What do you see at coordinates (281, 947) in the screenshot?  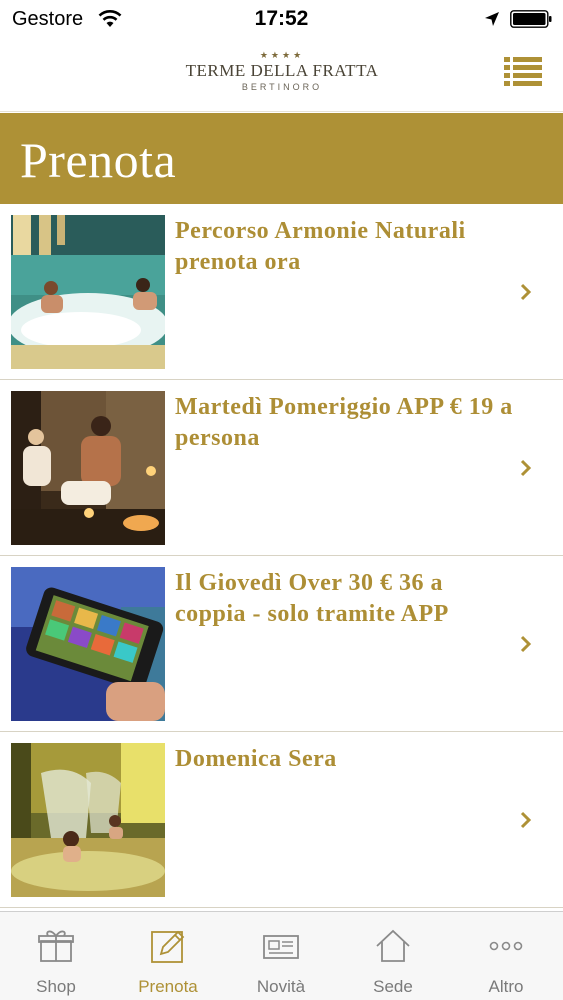 I see `newspaper-icon` at bounding box center [281, 947].